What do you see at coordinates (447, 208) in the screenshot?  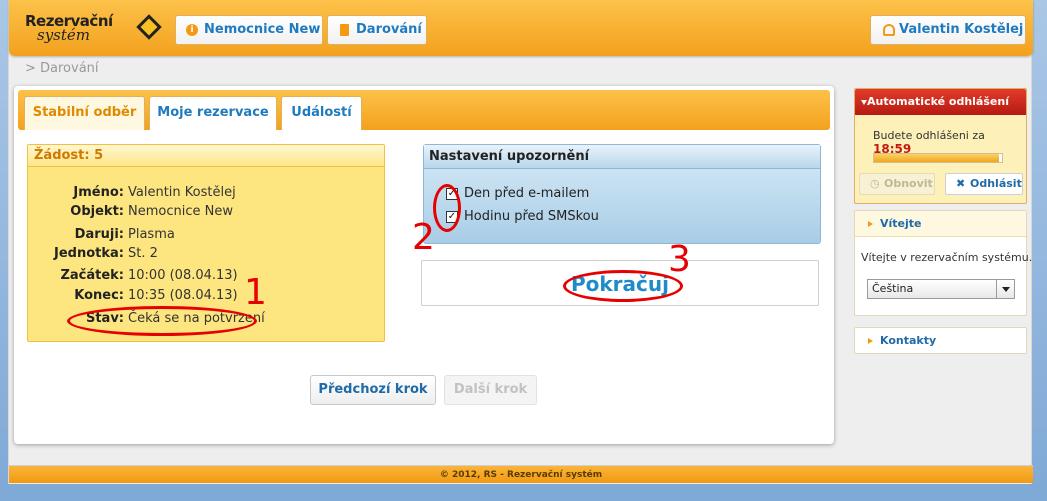 I see `annotation-ellipse-checkboxes` at bounding box center [447, 208].